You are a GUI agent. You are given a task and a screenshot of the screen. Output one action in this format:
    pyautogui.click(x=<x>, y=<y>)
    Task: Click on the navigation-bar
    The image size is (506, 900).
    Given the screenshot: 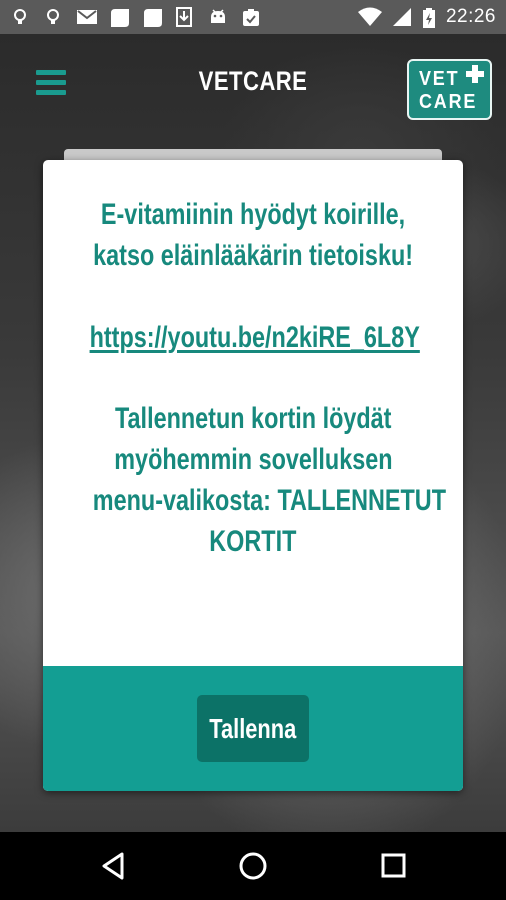 What is the action you would take?
    pyautogui.click(x=253, y=866)
    